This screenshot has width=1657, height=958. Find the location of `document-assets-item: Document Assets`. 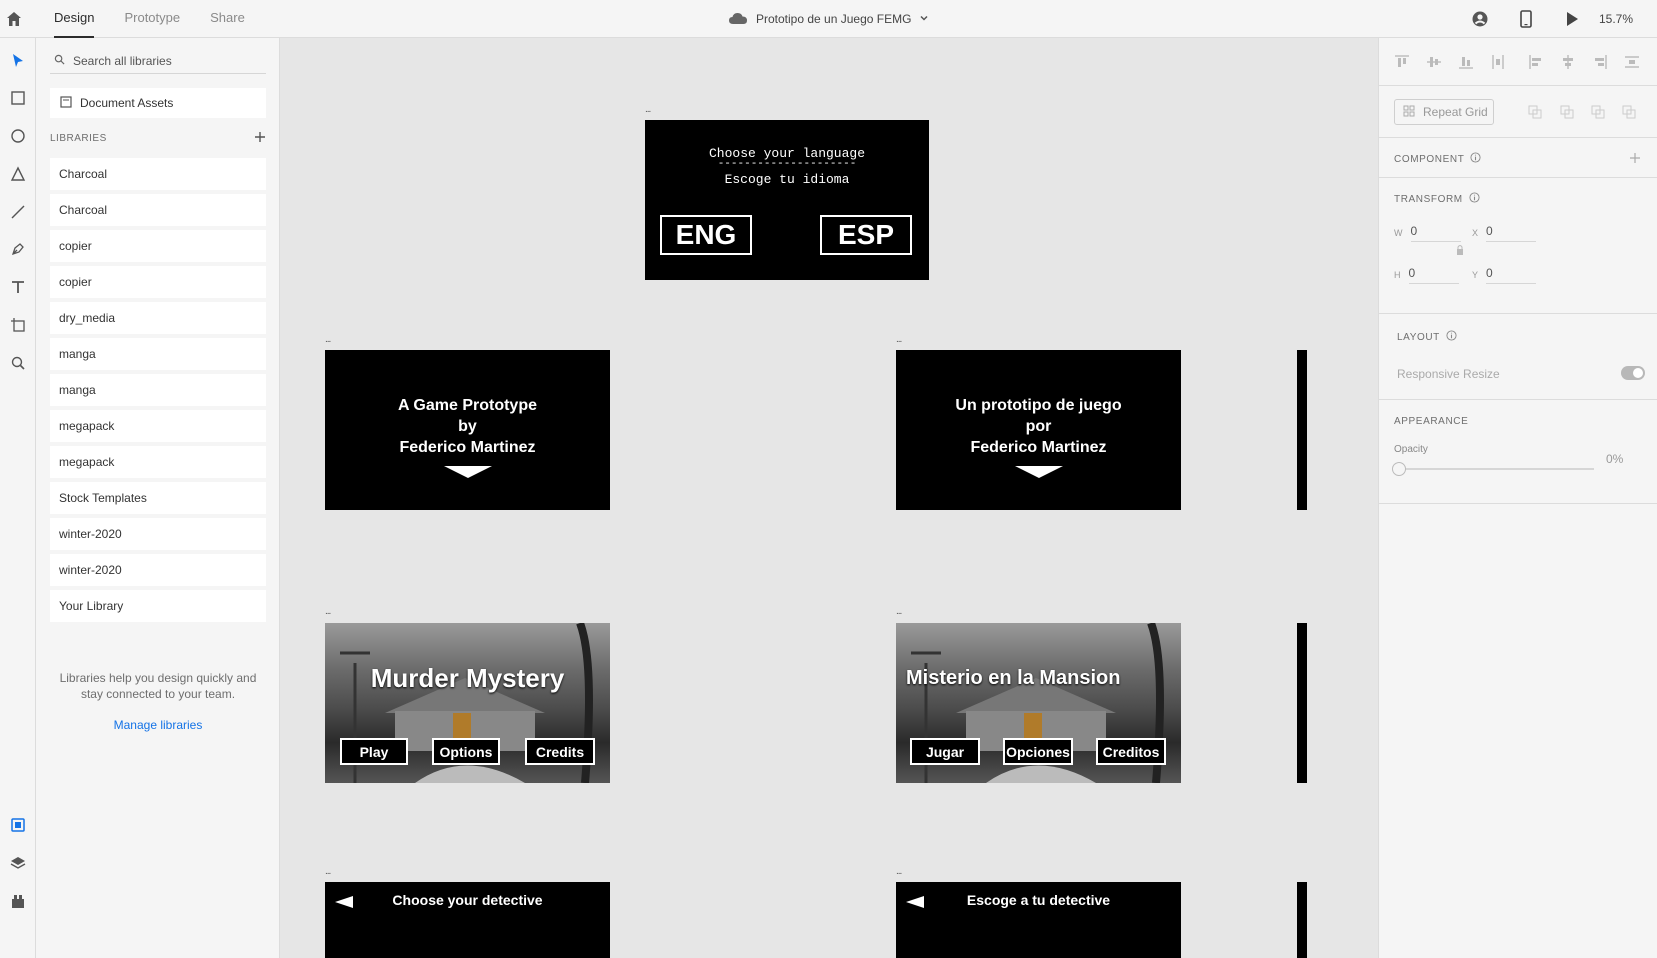

document-assets-item: Document Assets is located at coordinates (158, 103).